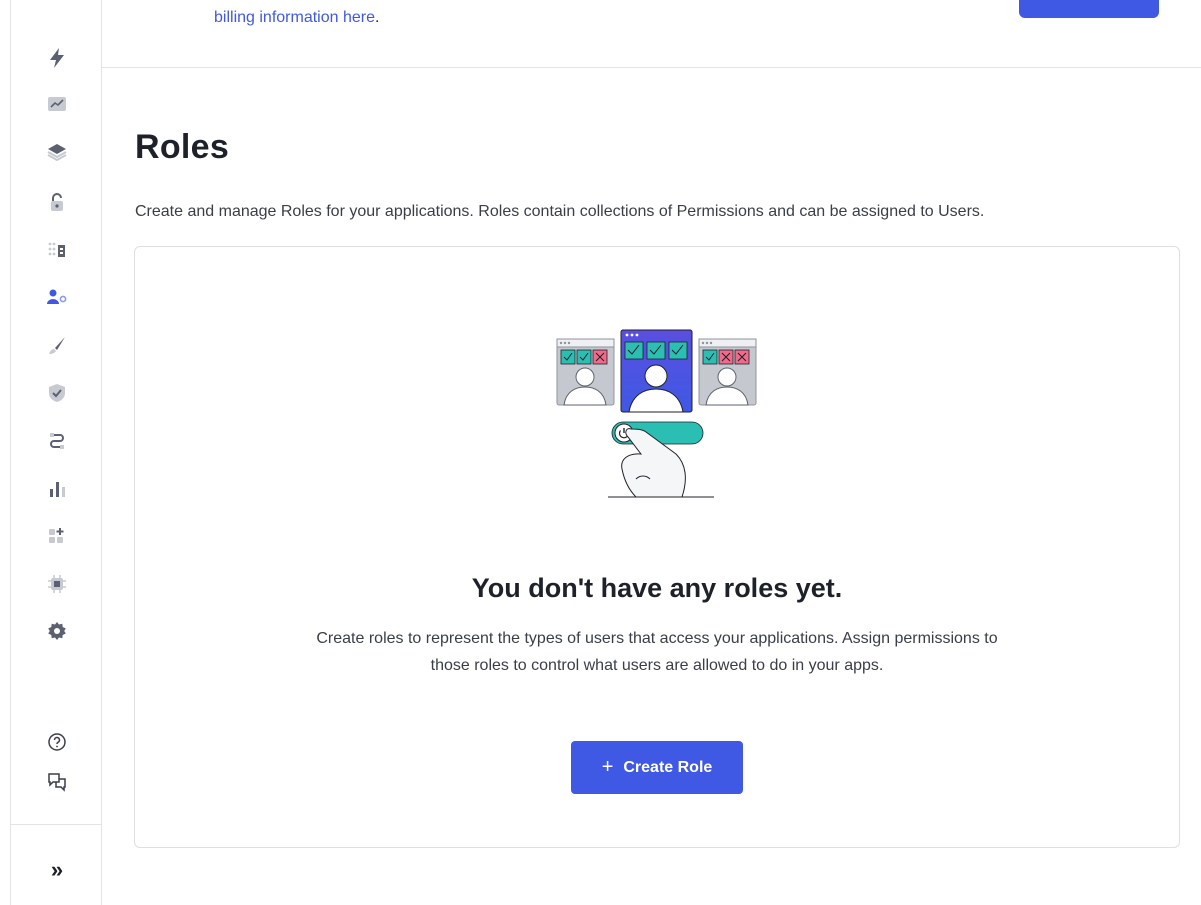  I want to click on extensions-chip-icon, so click(57, 584).